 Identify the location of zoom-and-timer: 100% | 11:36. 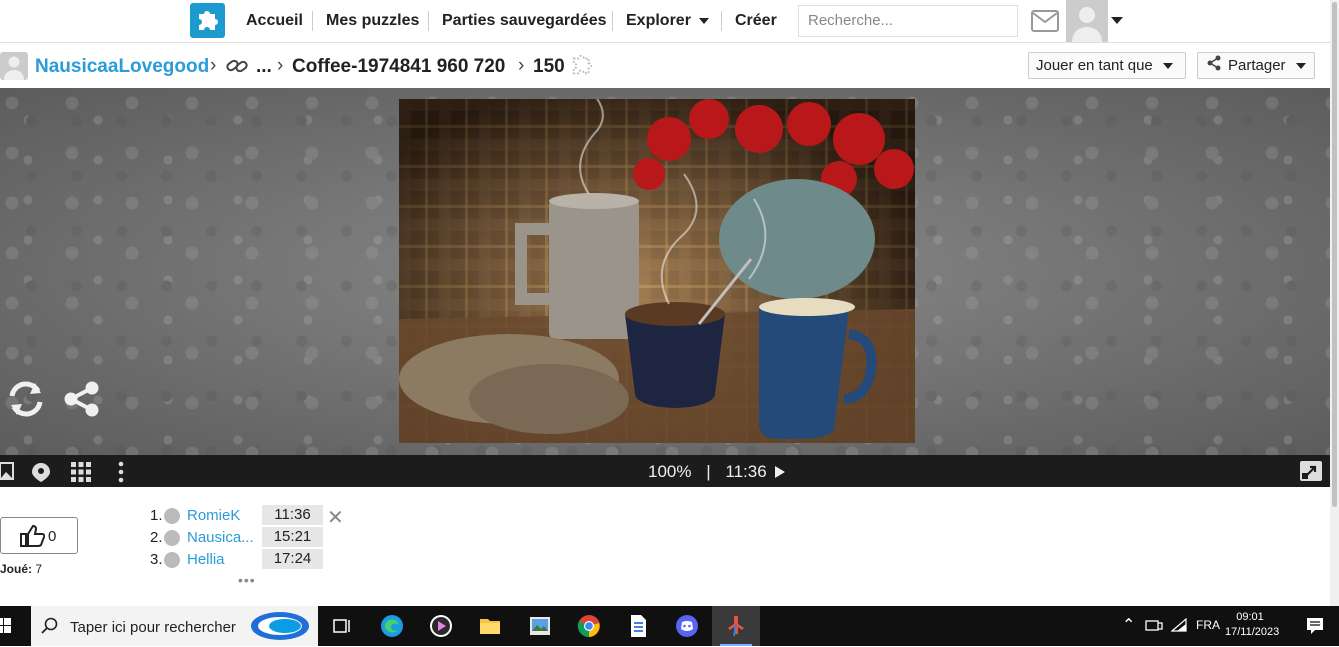
(717, 472).